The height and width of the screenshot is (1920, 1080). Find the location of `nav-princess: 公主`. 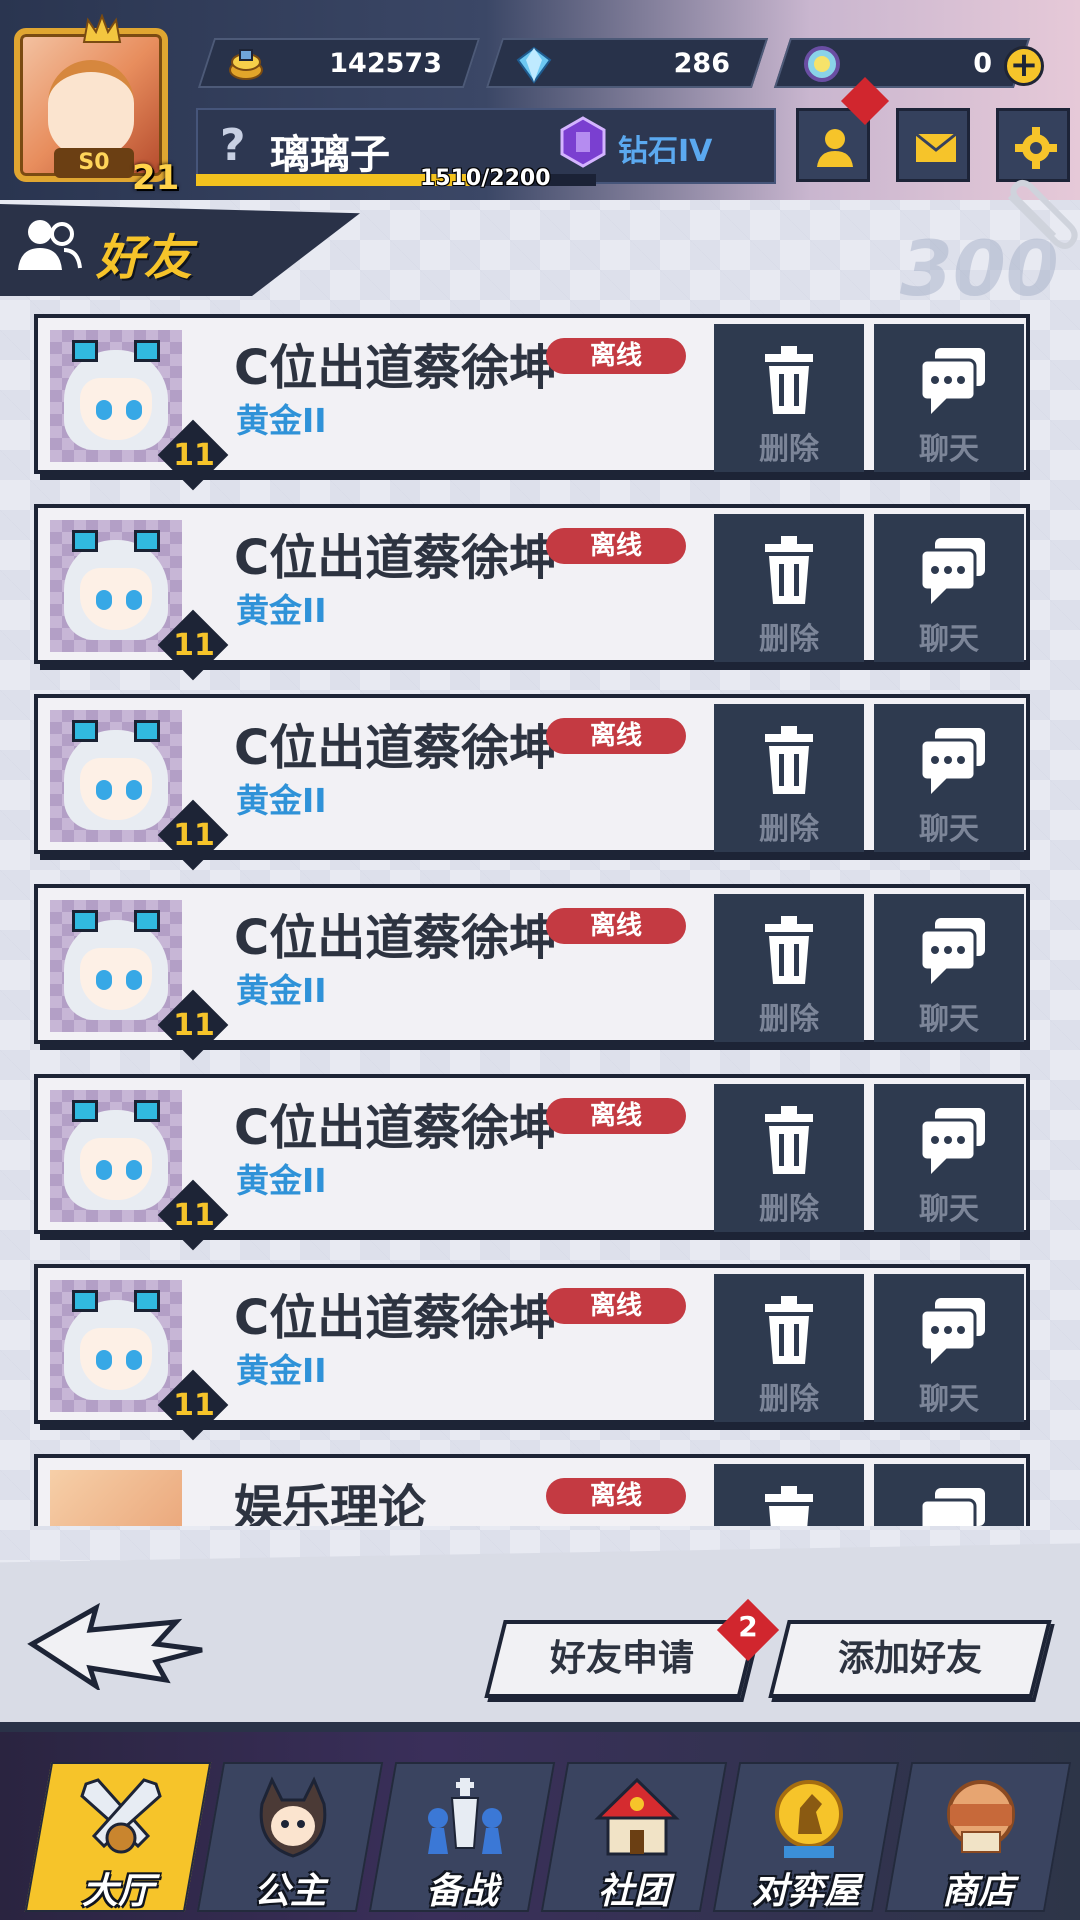

nav-princess: 公主 is located at coordinates (290, 1837).